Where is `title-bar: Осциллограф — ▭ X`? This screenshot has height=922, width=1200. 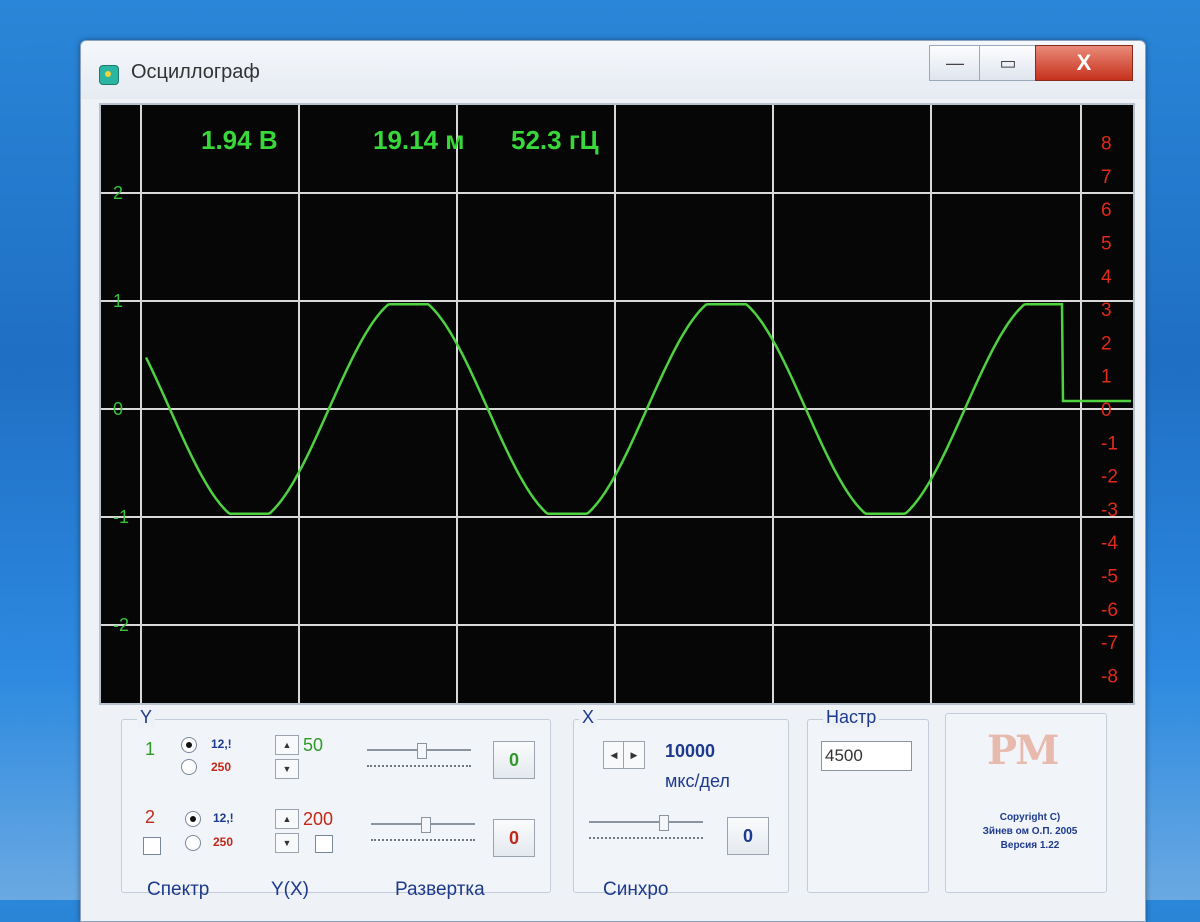
title-bar: Осциллограф — ▭ X is located at coordinates (613, 70).